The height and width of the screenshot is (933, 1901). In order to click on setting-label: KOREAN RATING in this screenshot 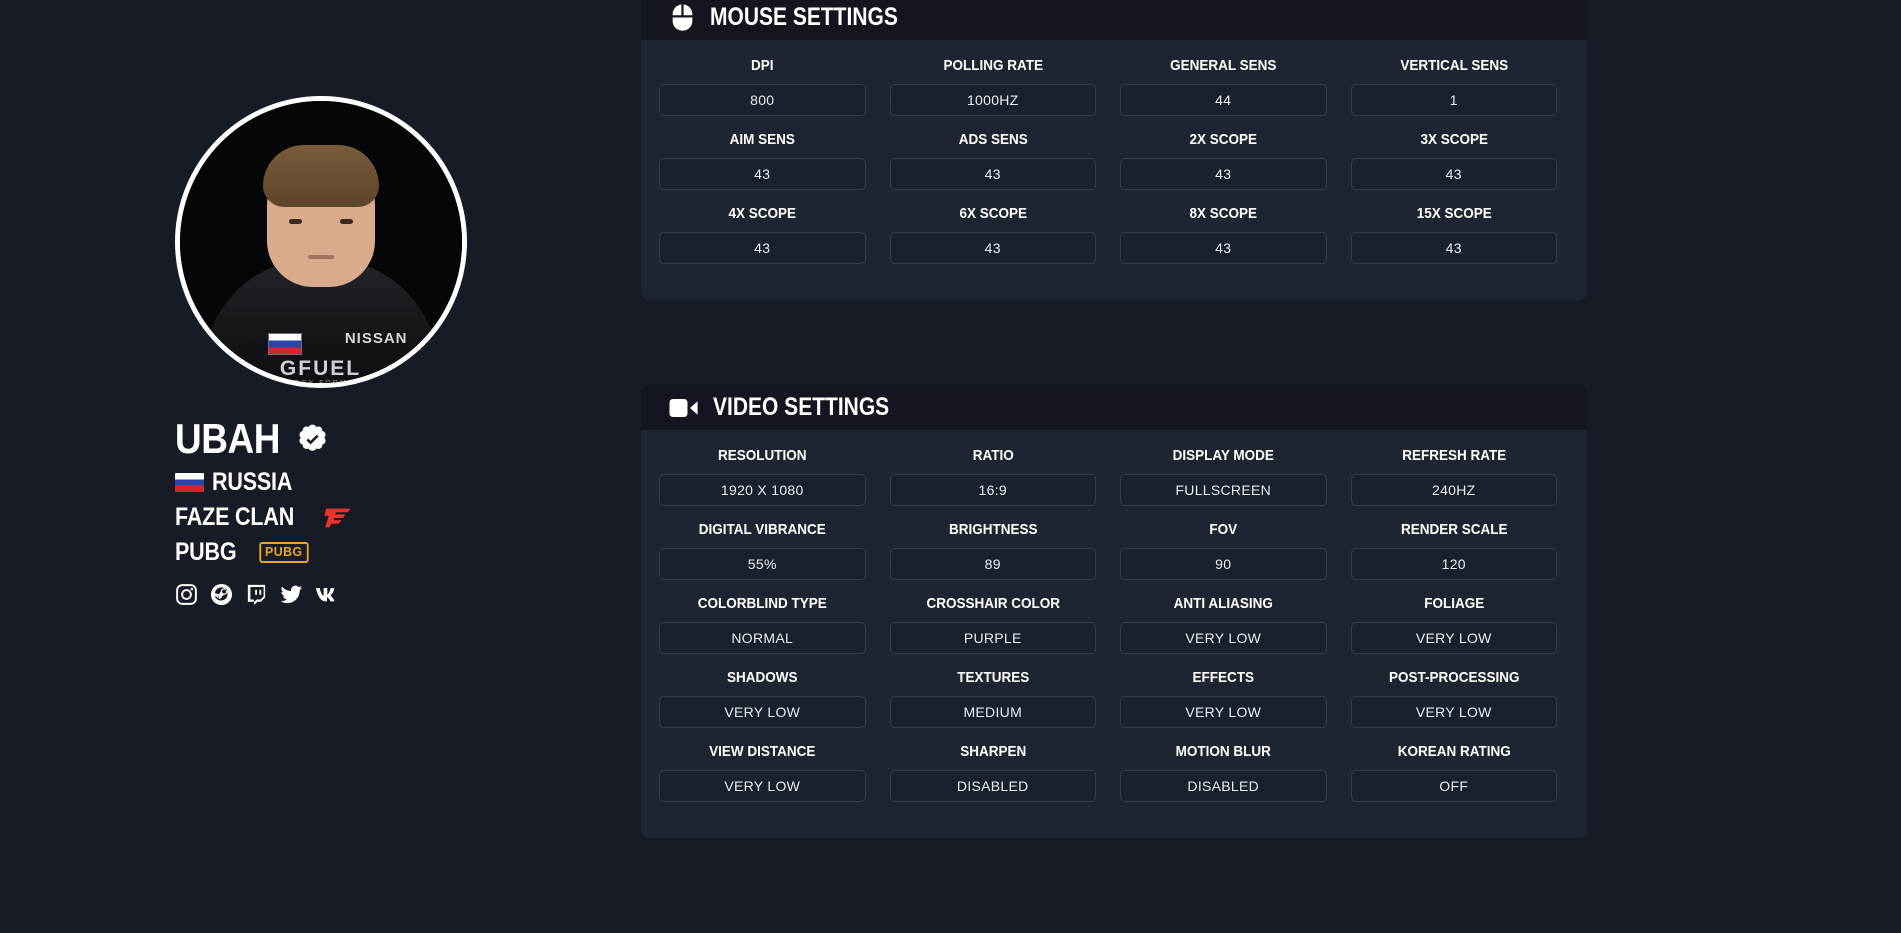, I will do `click(1454, 751)`.